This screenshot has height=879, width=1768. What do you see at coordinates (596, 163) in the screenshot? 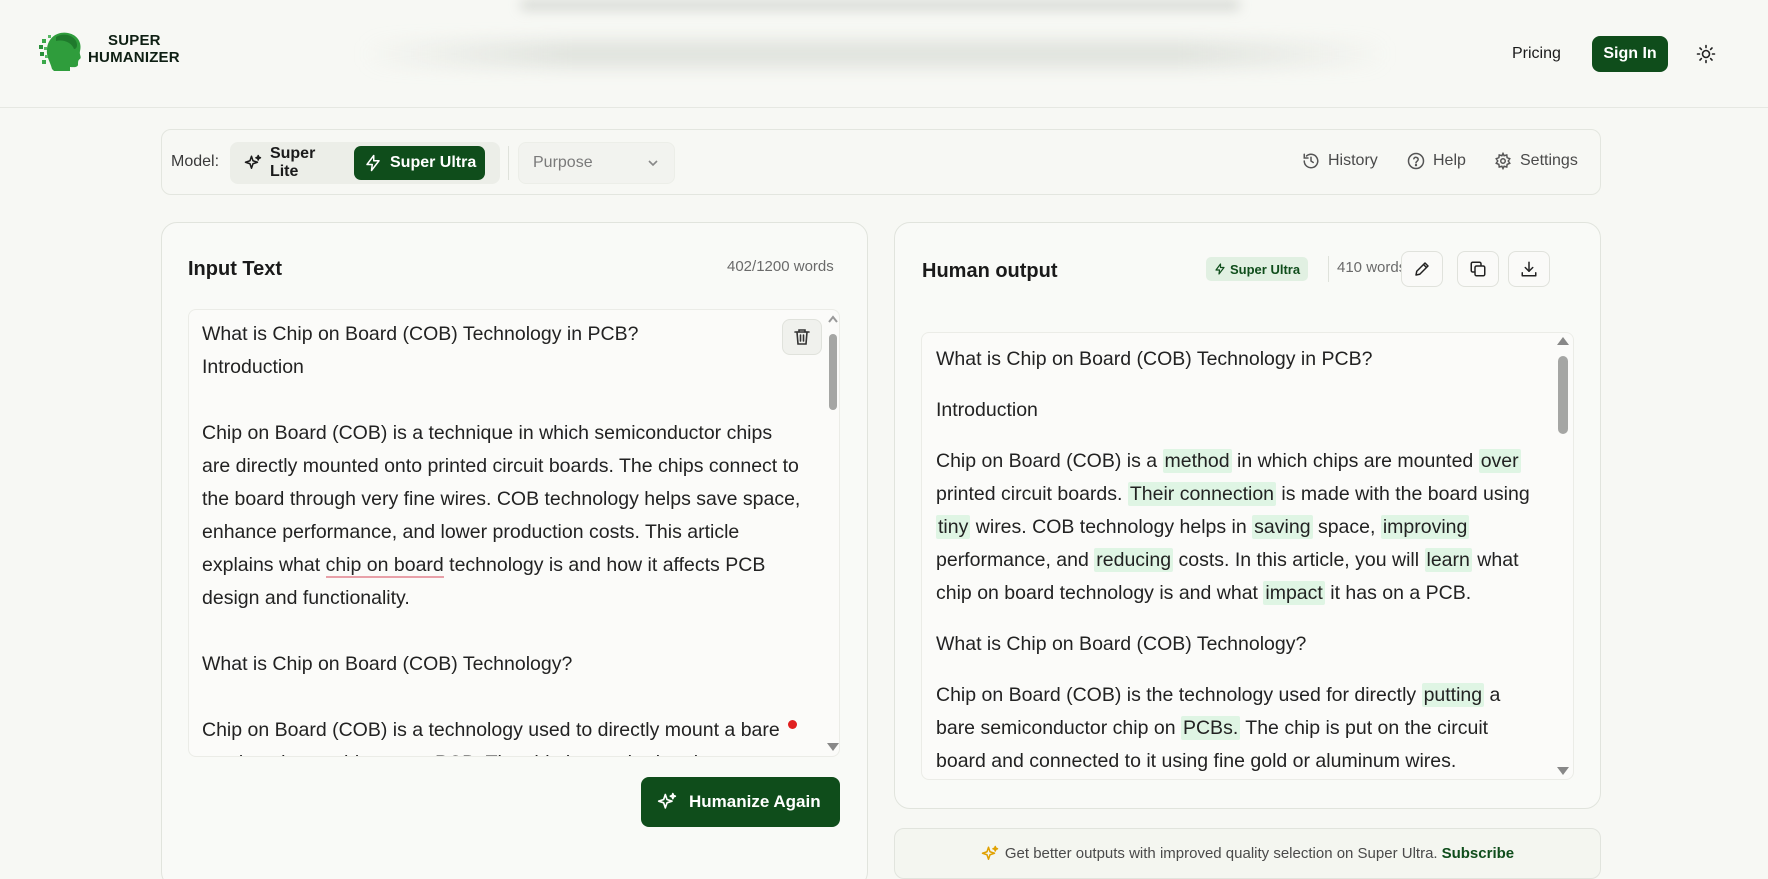
I see `purpose-dropdown: Purpose` at bounding box center [596, 163].